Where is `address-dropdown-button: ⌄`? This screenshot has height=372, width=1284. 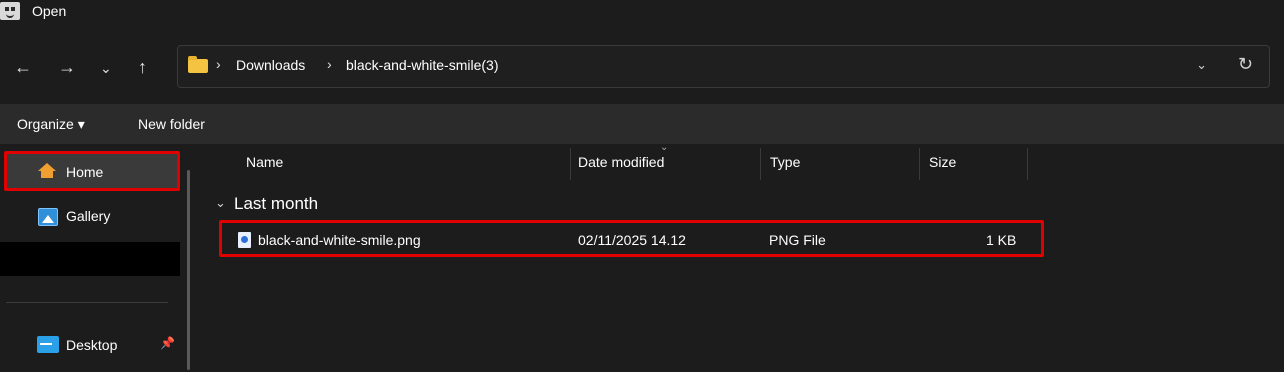
address-dropdown-button: ⌄ is located at coordinates (1201, 65).